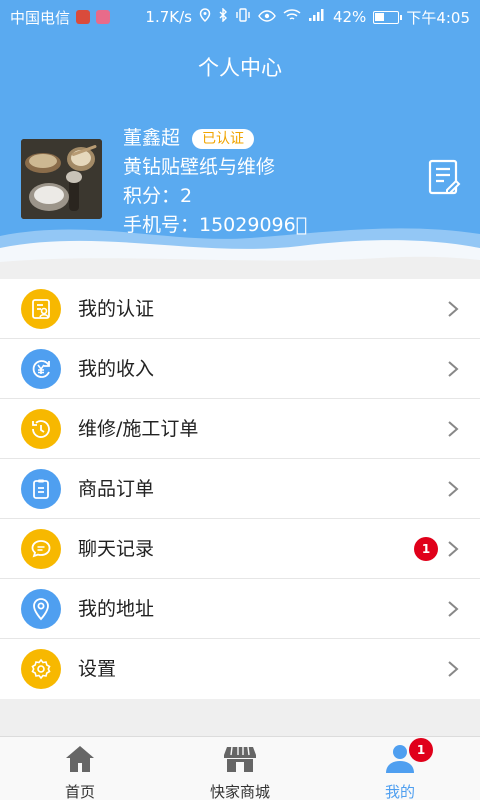 The image size is (480, 800). I want to click on bluetooth-icon, so click(223, 16).